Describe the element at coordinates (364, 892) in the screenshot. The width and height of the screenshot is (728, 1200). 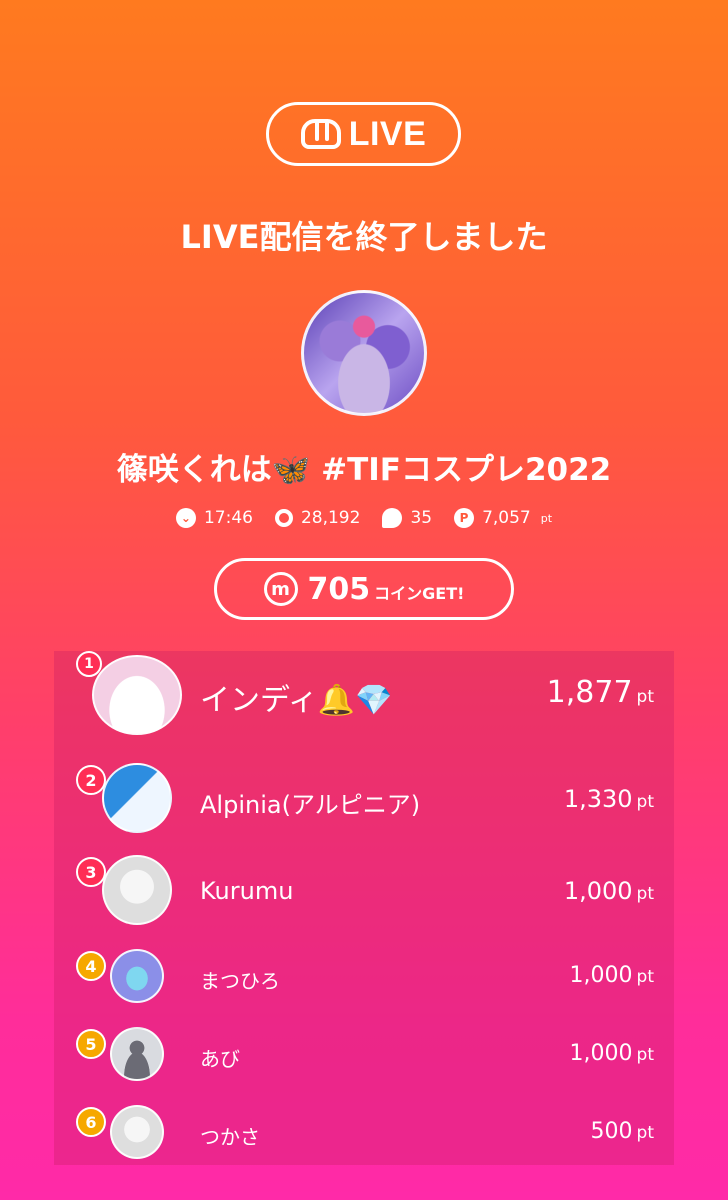
I see `ranking-row: 3 Kurumu 1,000 pt` at that location.